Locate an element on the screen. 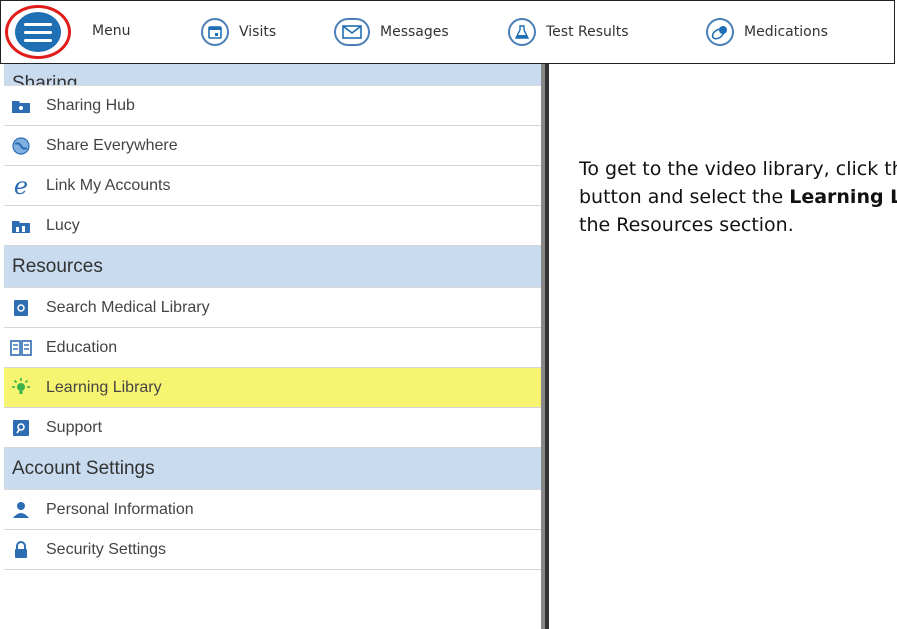  book-icon is located at coordinates (21, 348).